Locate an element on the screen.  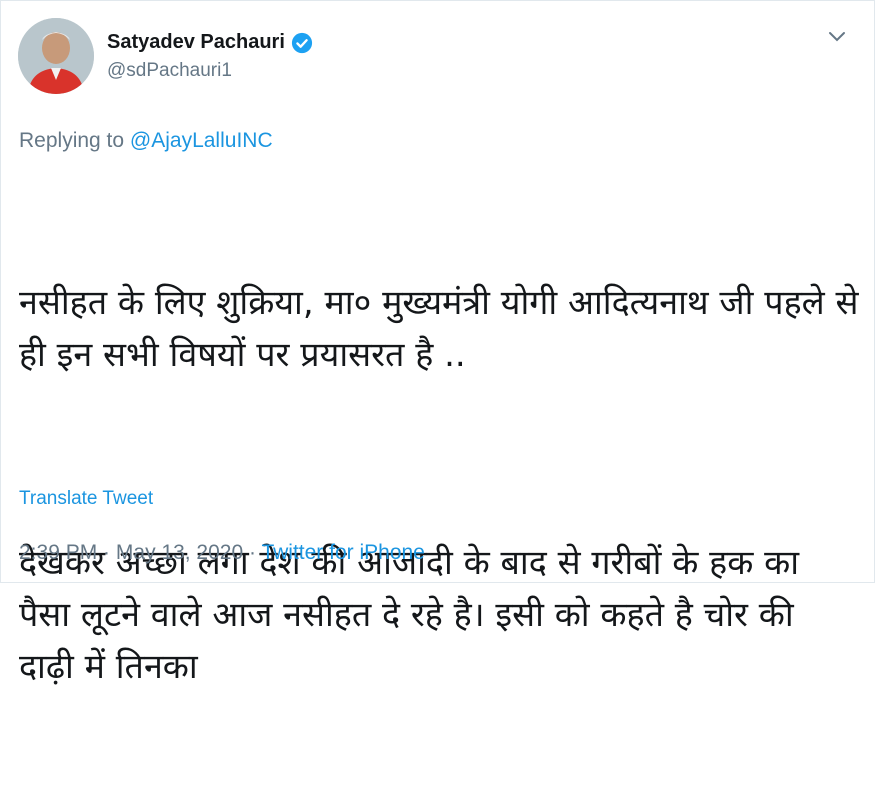
verified-badge-icon is located at coordinates (301, 42).